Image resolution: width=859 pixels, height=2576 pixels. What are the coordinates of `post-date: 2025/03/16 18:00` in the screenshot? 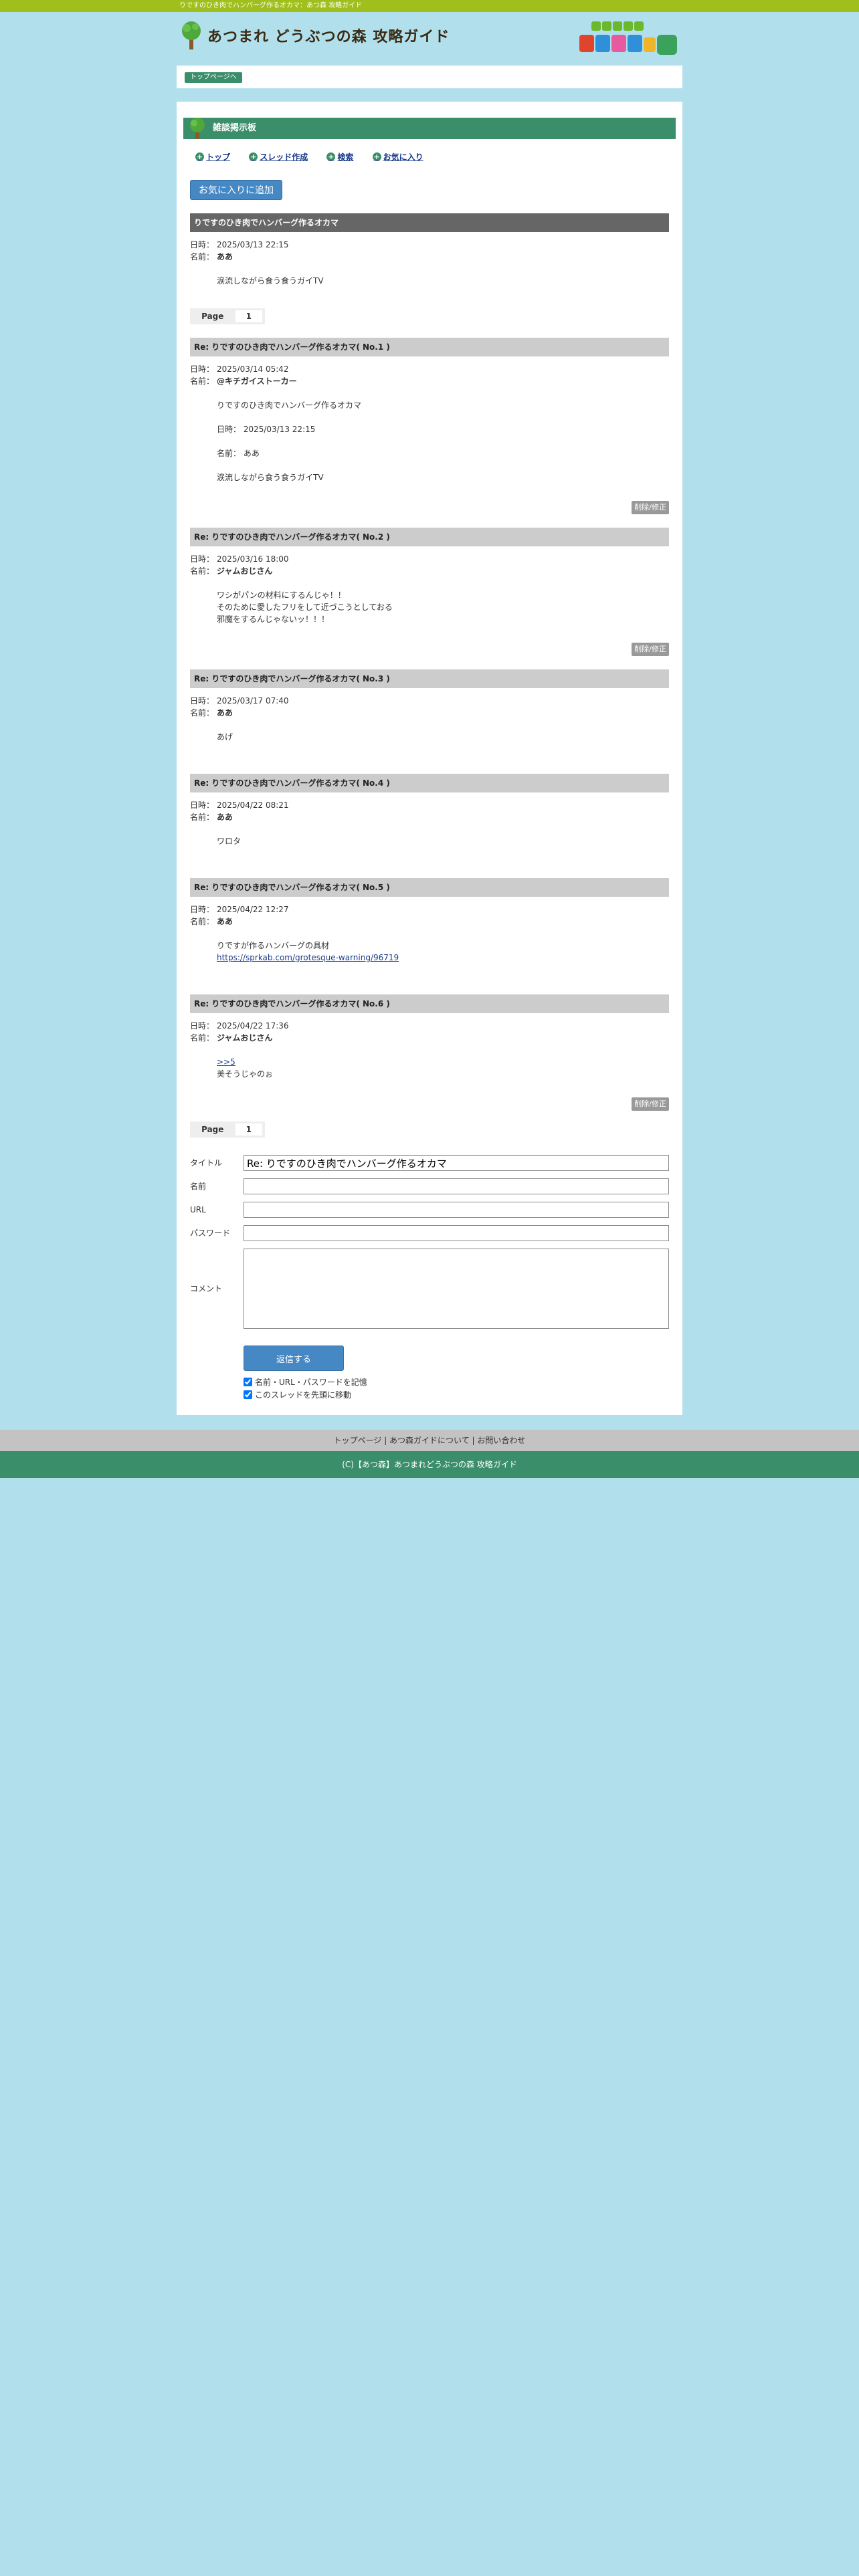 It's located at (253, 559).